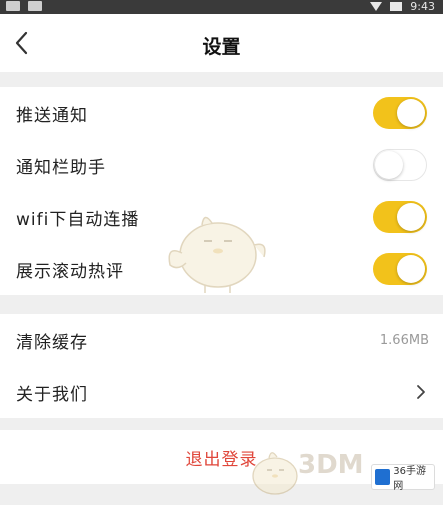 Image resolution: width=443 pixels, height=505 pixels. I want to click on setting-label: wifi下自动连播, so click(78, 219).